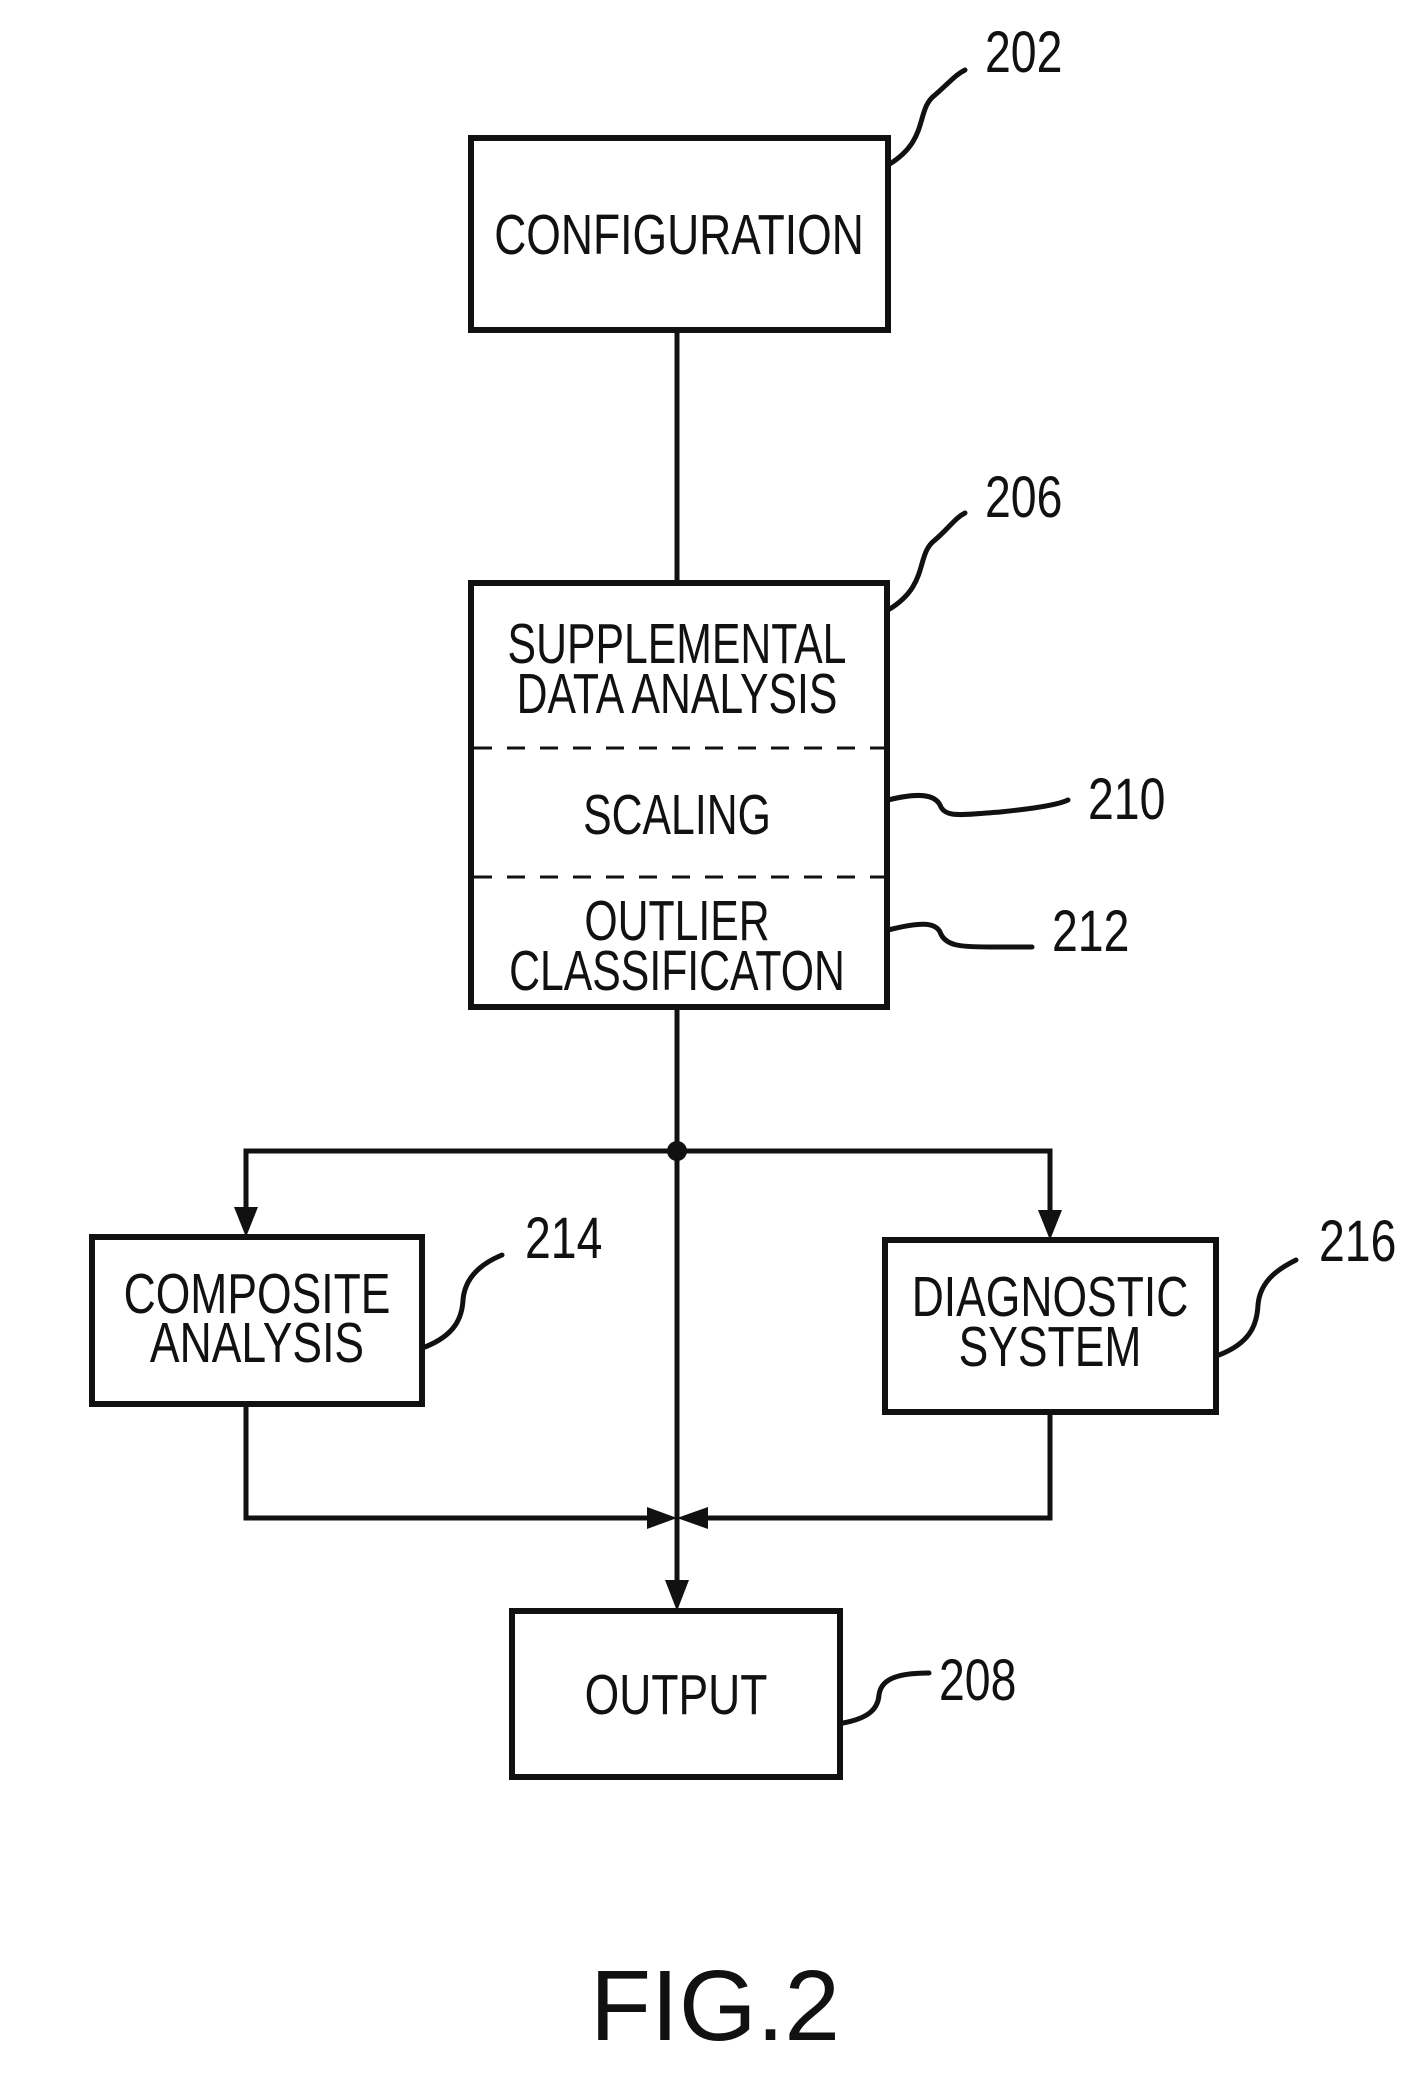 The image size is (1415, 2093). Describe the element at coordinates (692, 1518) in the screenshot. I see `arrow-from-diagnostic` at that location.